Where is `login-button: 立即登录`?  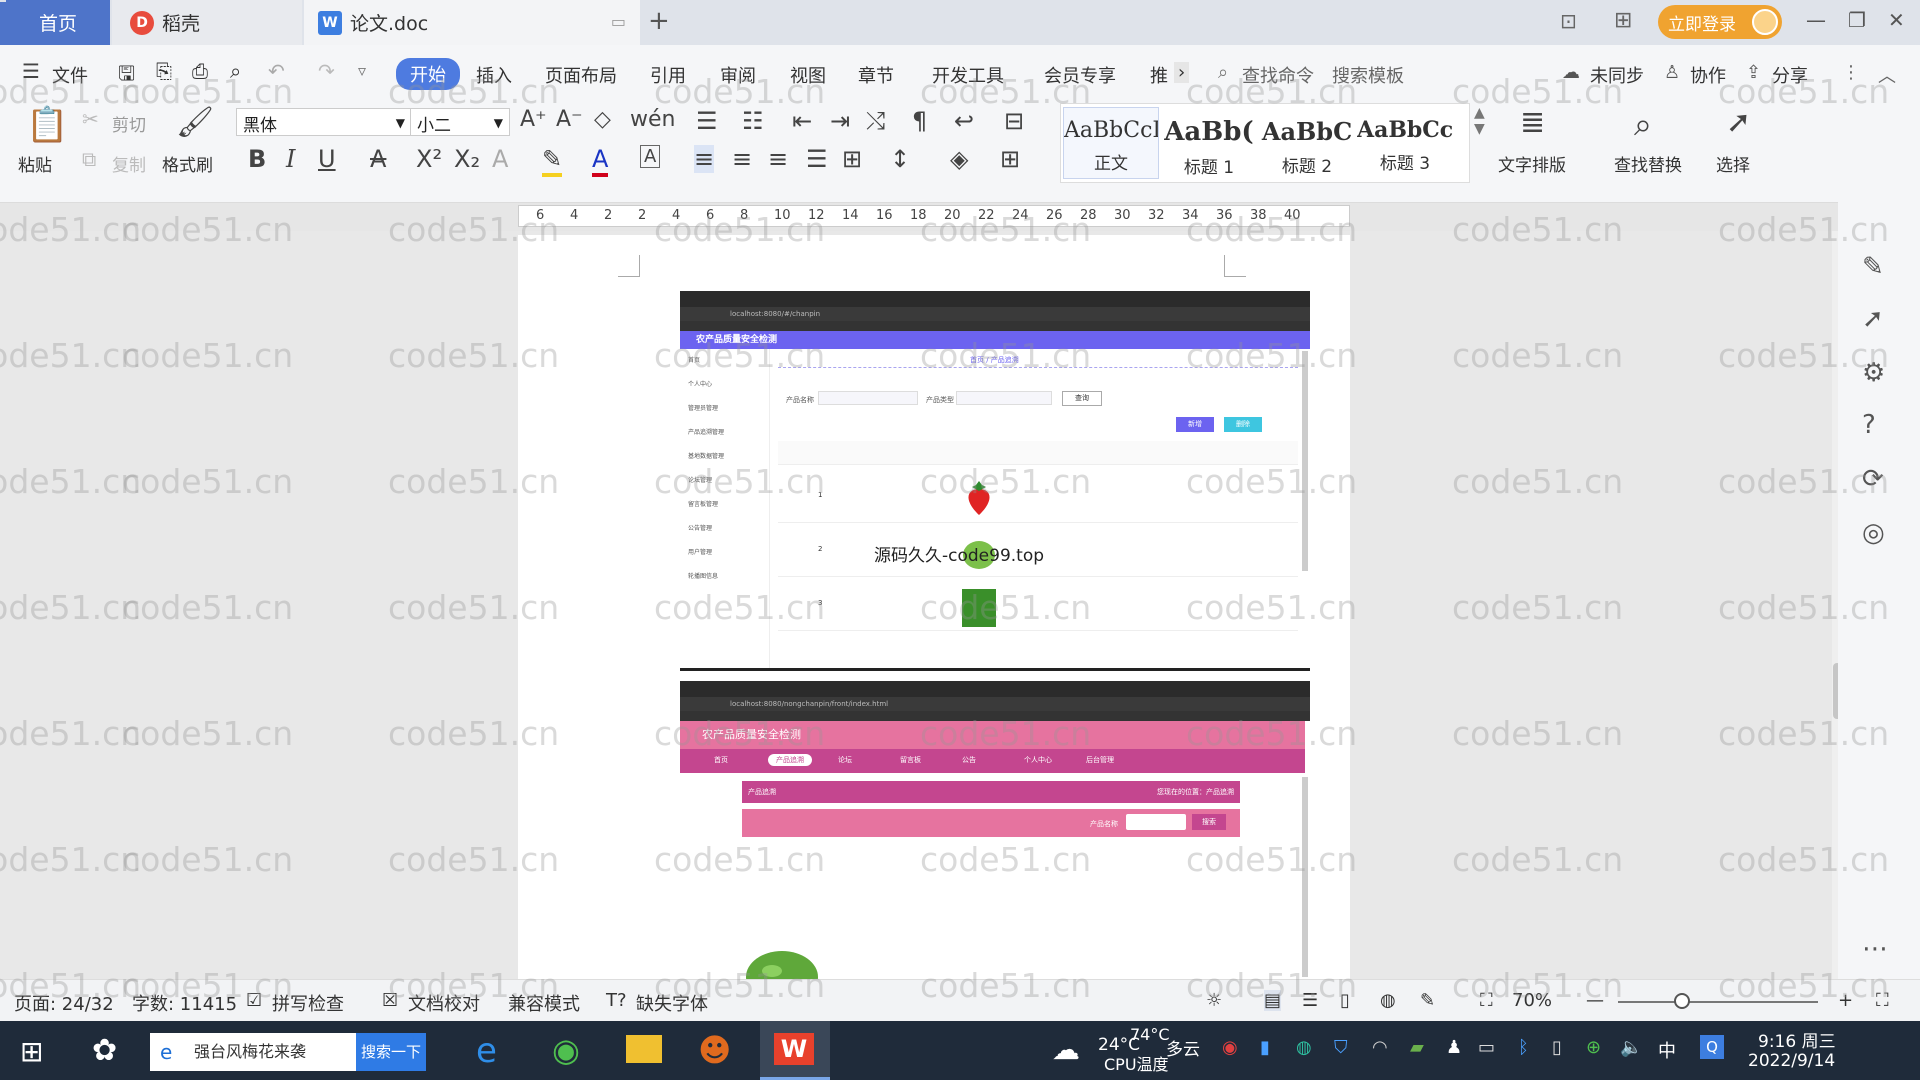 login-button: 立即登录 is located at coordinates (1720, 22).